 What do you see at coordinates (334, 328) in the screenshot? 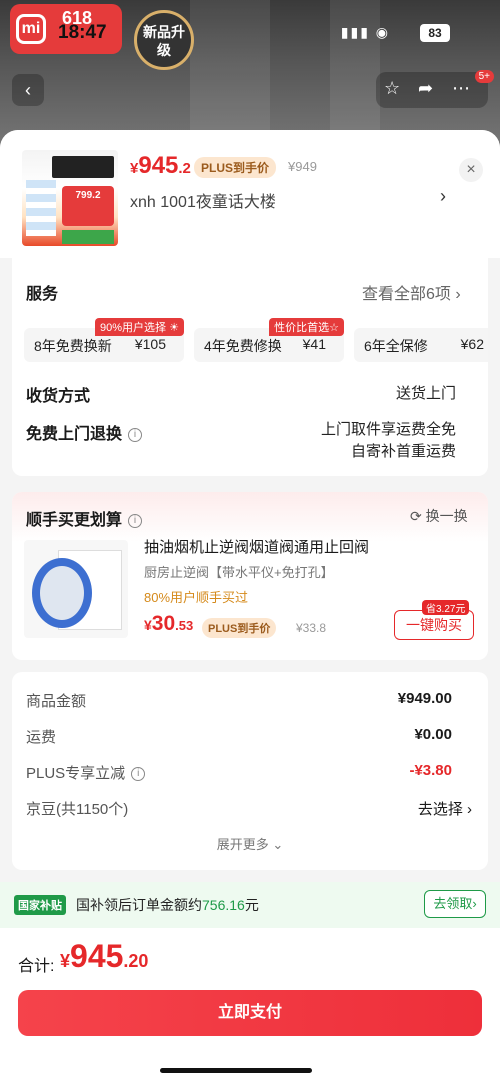
I see `star-icon: ☆` at bounding box center [334, 328].